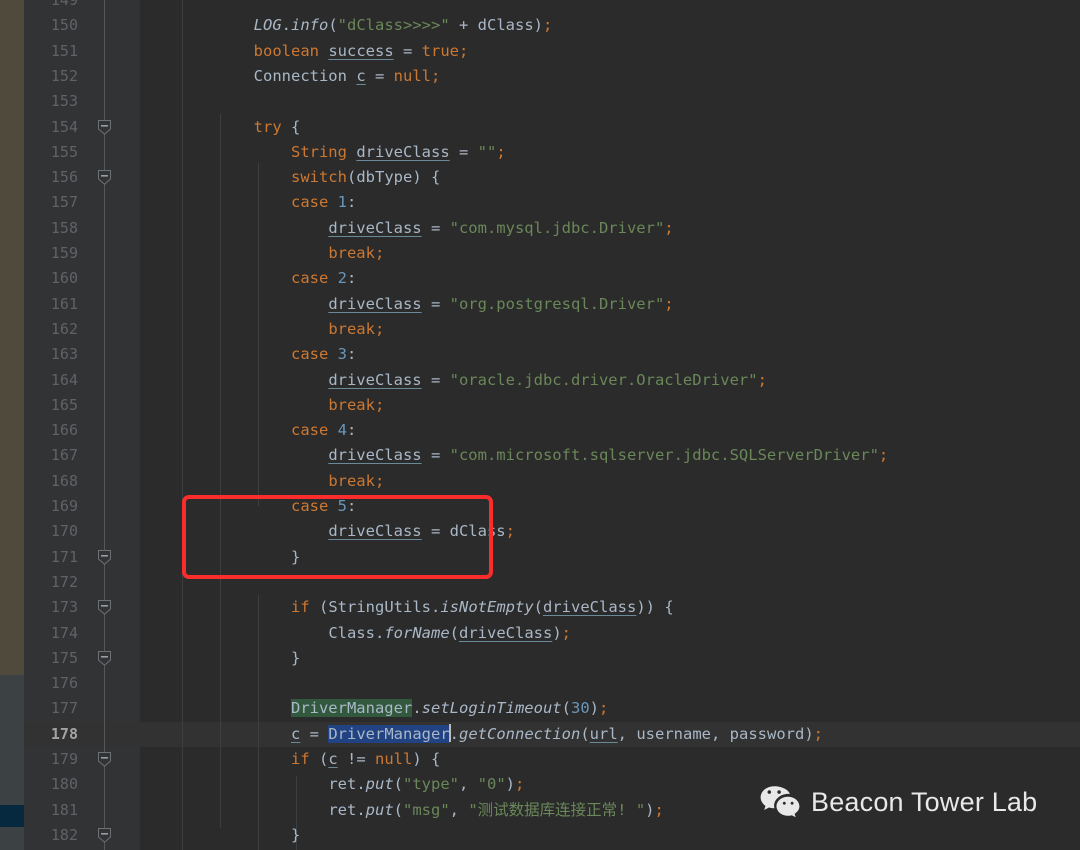 This screenshot has width=1080, height=850. What do you see at coordinates (64, 556) in the screenshot?
I see `line-number: 171` at bounding box center [64, 556].